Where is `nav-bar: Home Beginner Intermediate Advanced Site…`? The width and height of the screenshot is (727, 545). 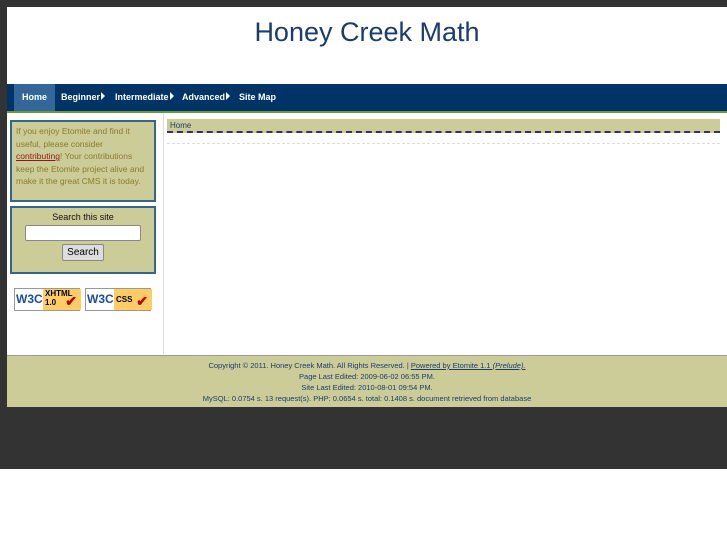 nav-bar: Home Beginner Intermediate Advanced Site… is located at coordinates (367, 98).